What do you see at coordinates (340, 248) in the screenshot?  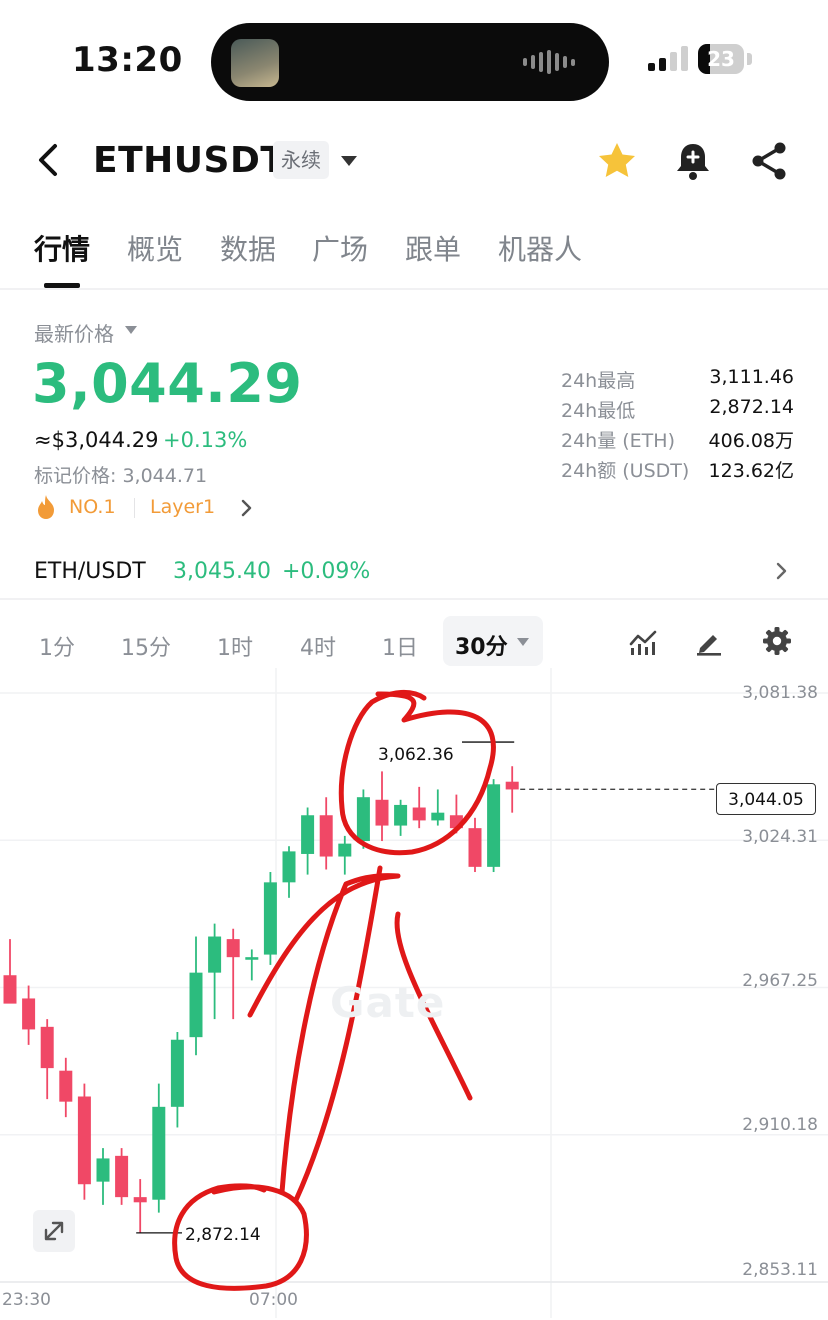 I see `tab-square: 广场` at bounding box center [340, 248].